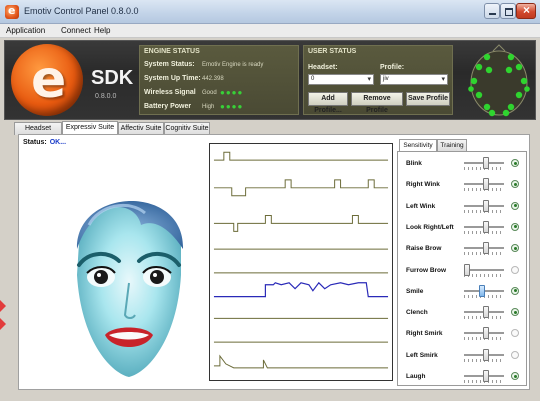 This screenshot has width=540, height=401. Describe the element at coordinates (81, 11) in the screenshot. I see `window-title: Emotiv Control Panel 0.8.0.0` at that location.